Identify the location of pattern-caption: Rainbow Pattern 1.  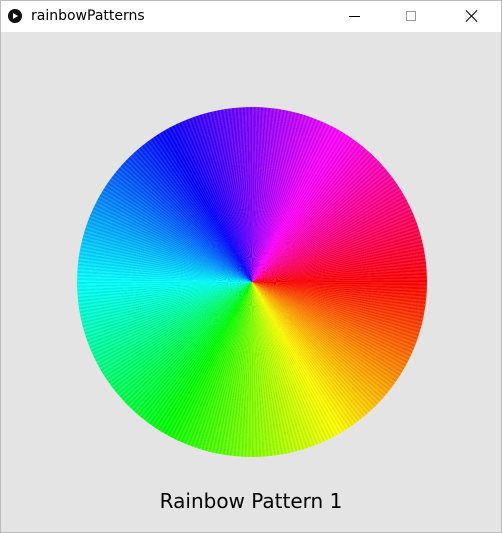
(251, 501).